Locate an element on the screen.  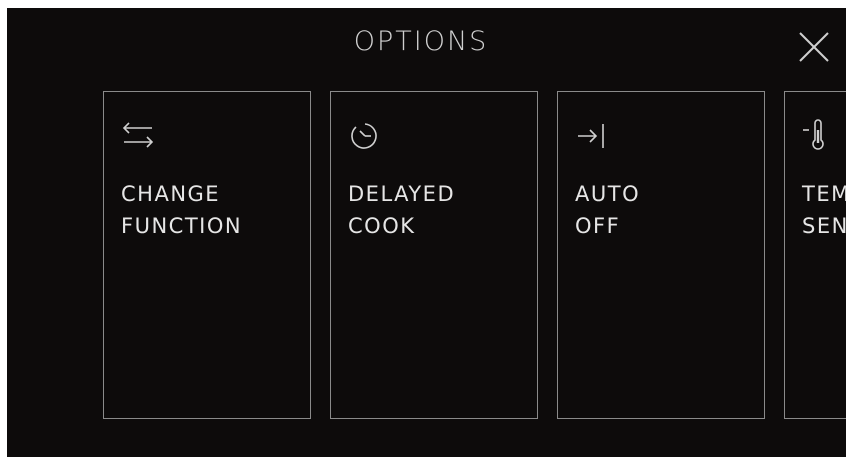
option-label: CHANGE FUNCTION is located at coordinates (181, 210).